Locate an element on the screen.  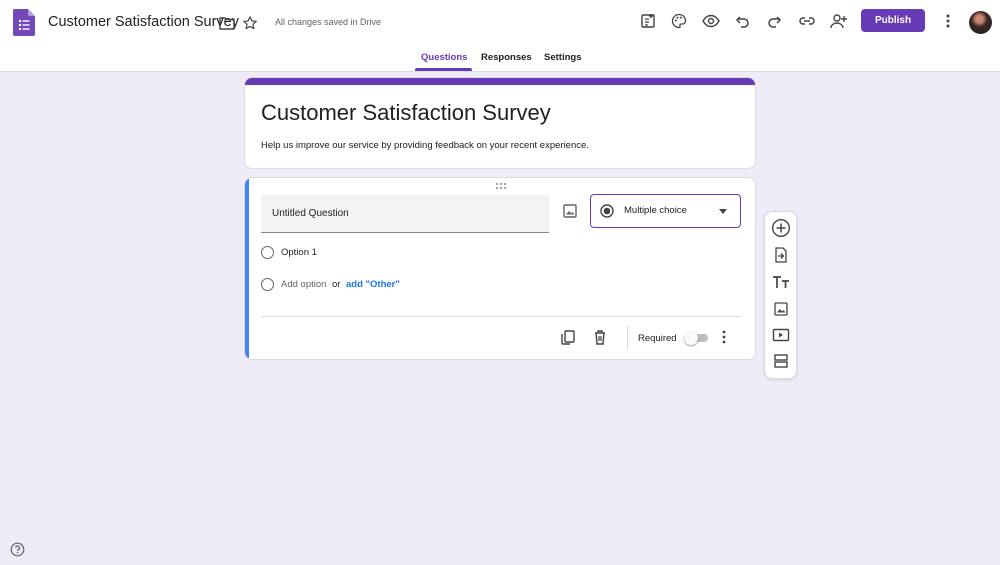
required-label: Required is located at coordinates (657, 338).